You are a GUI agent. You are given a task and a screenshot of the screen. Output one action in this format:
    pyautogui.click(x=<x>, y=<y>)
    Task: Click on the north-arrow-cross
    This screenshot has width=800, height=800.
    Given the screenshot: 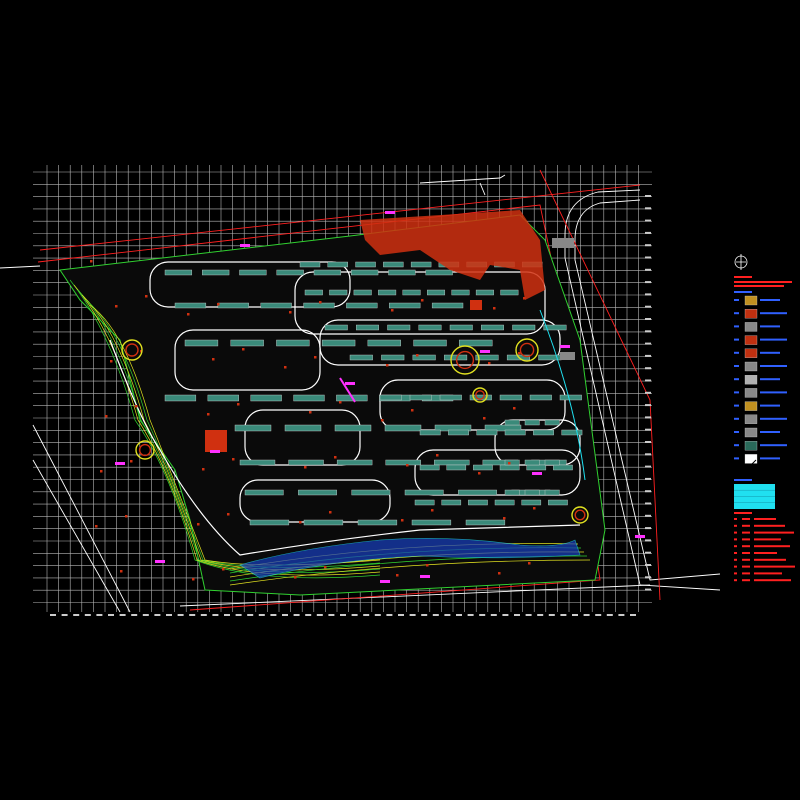 What is the action you would take?
    pyautogui.click(x=741, y=262)
    